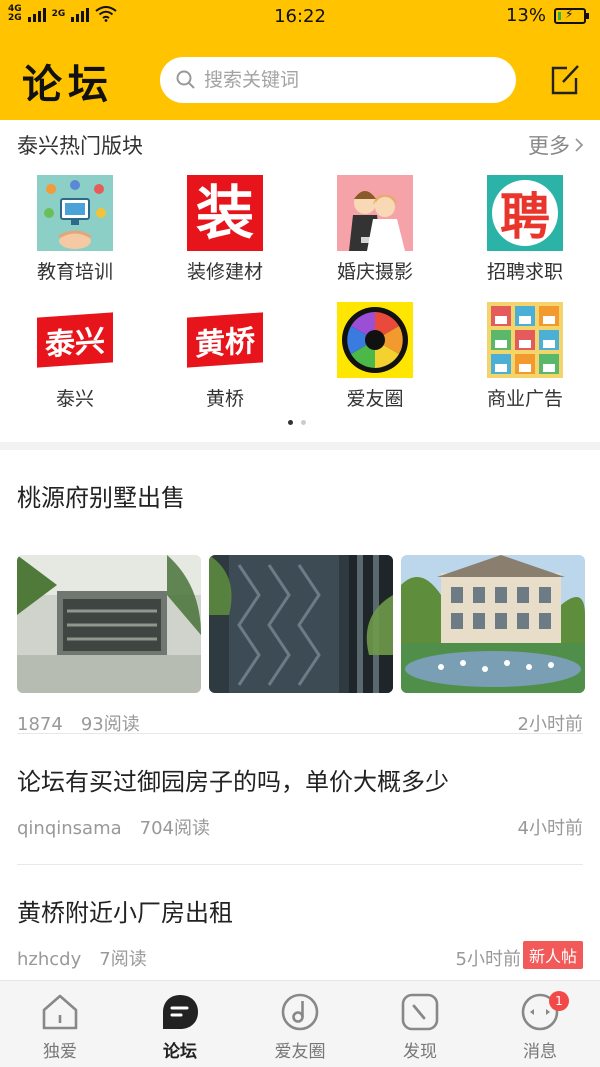  What do you see at coordinates (525, 15) in the screenshot?
I see `battery-percent: 13%` at bounding box center [525, 15].